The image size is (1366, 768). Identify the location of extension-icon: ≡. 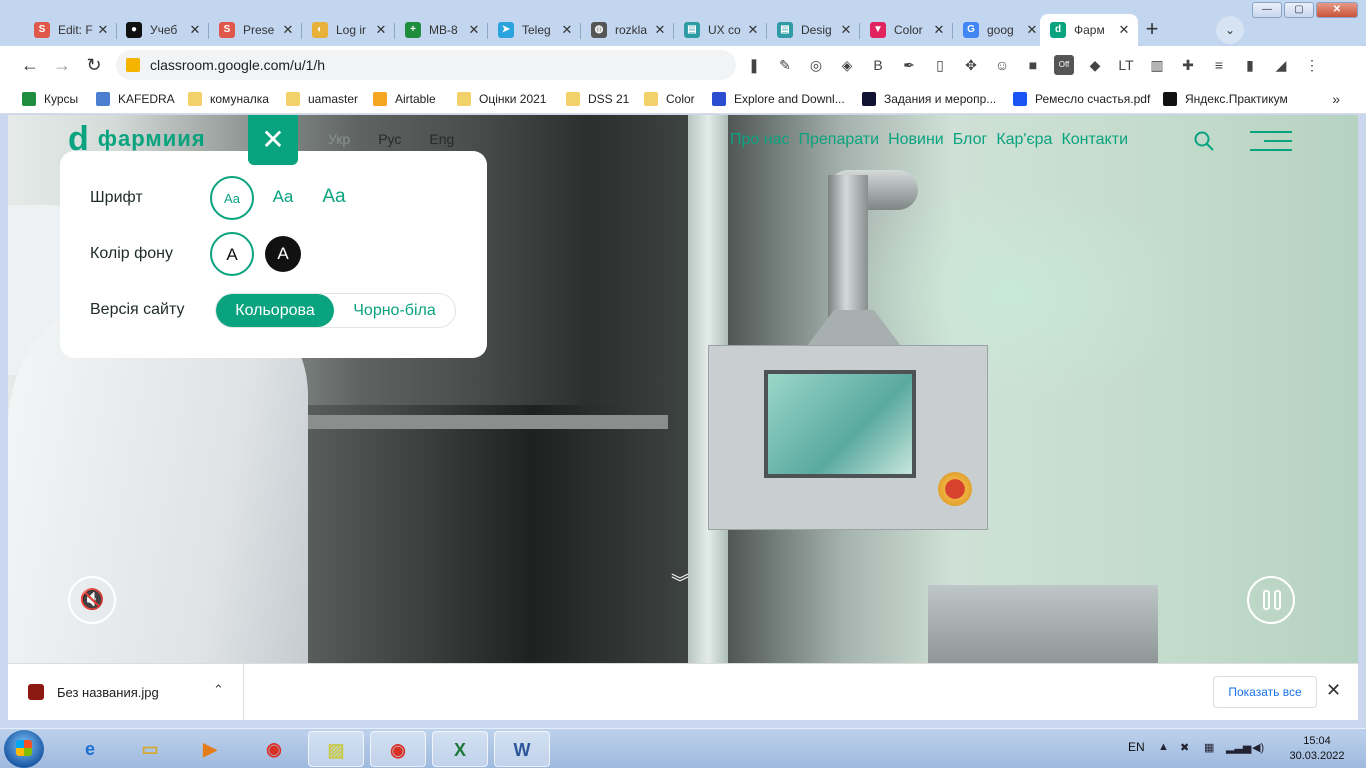
(1219, 65).